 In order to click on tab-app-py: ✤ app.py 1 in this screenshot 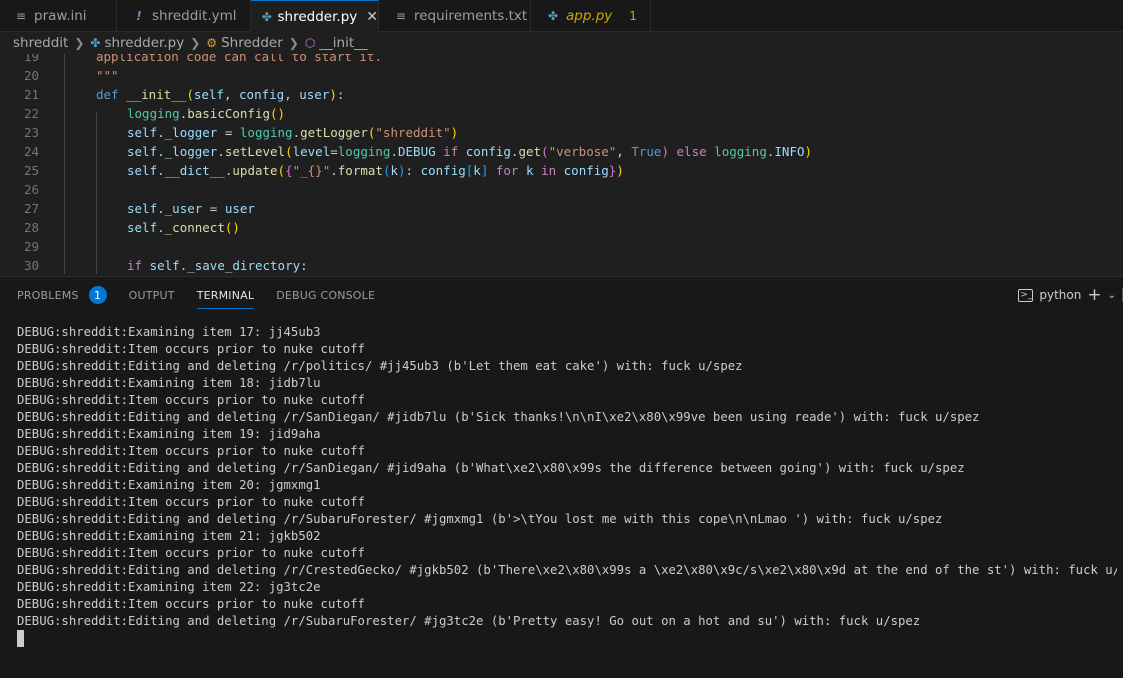, I will do `click(591, 16)`.